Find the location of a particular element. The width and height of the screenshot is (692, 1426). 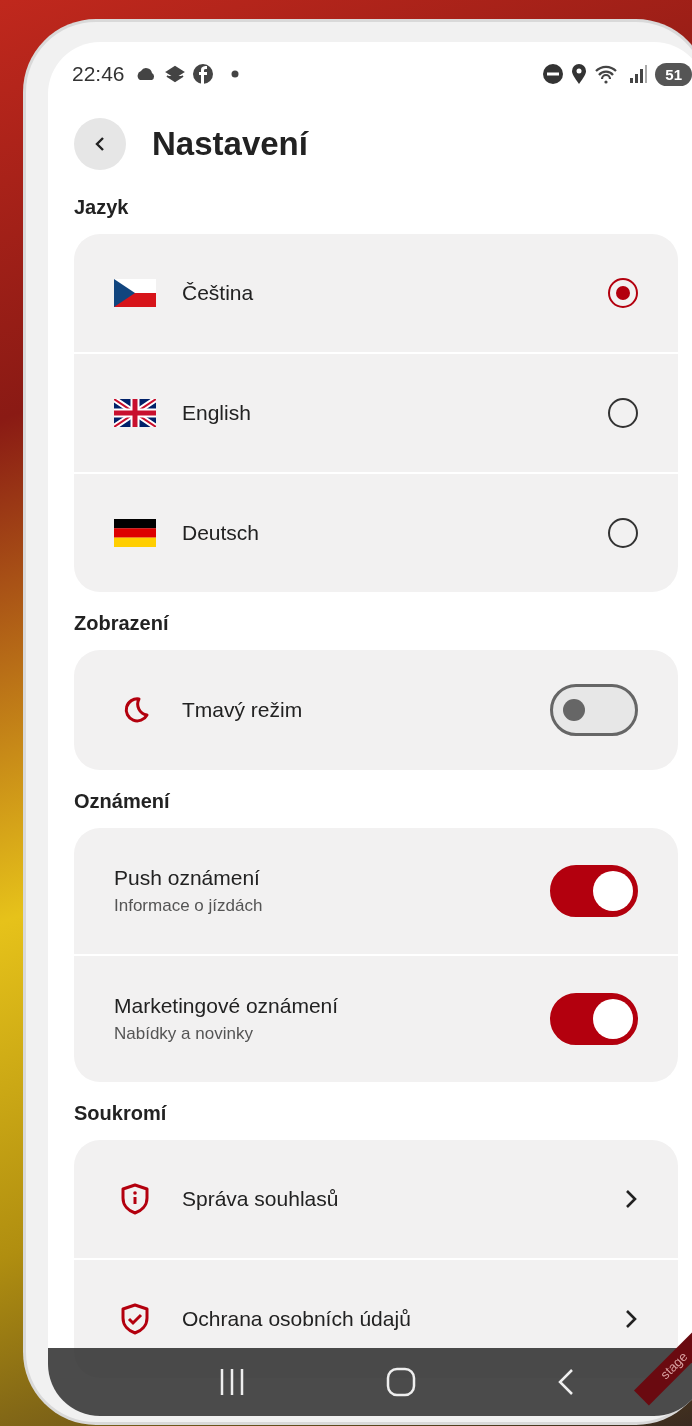

home-button is located at coordinates (401, 1382).